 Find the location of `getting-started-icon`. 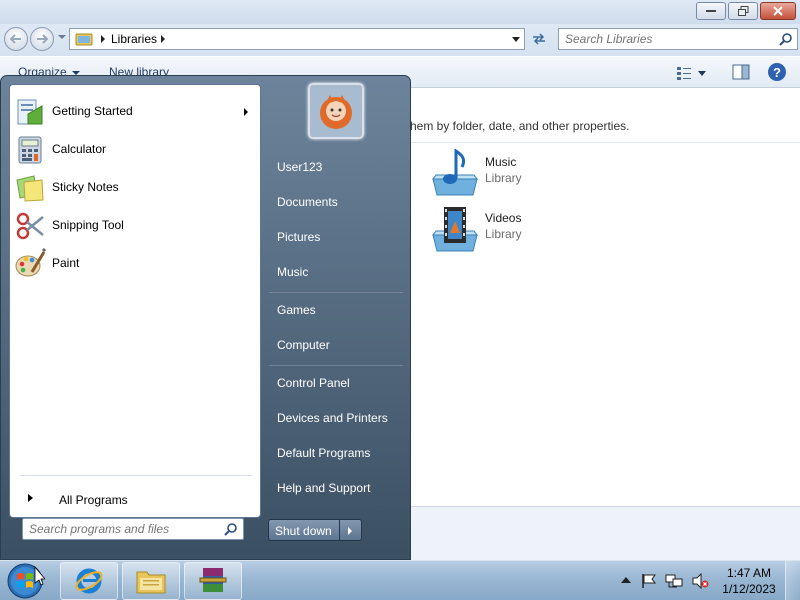

getting-started-icon is located at coordinates (30, 112).